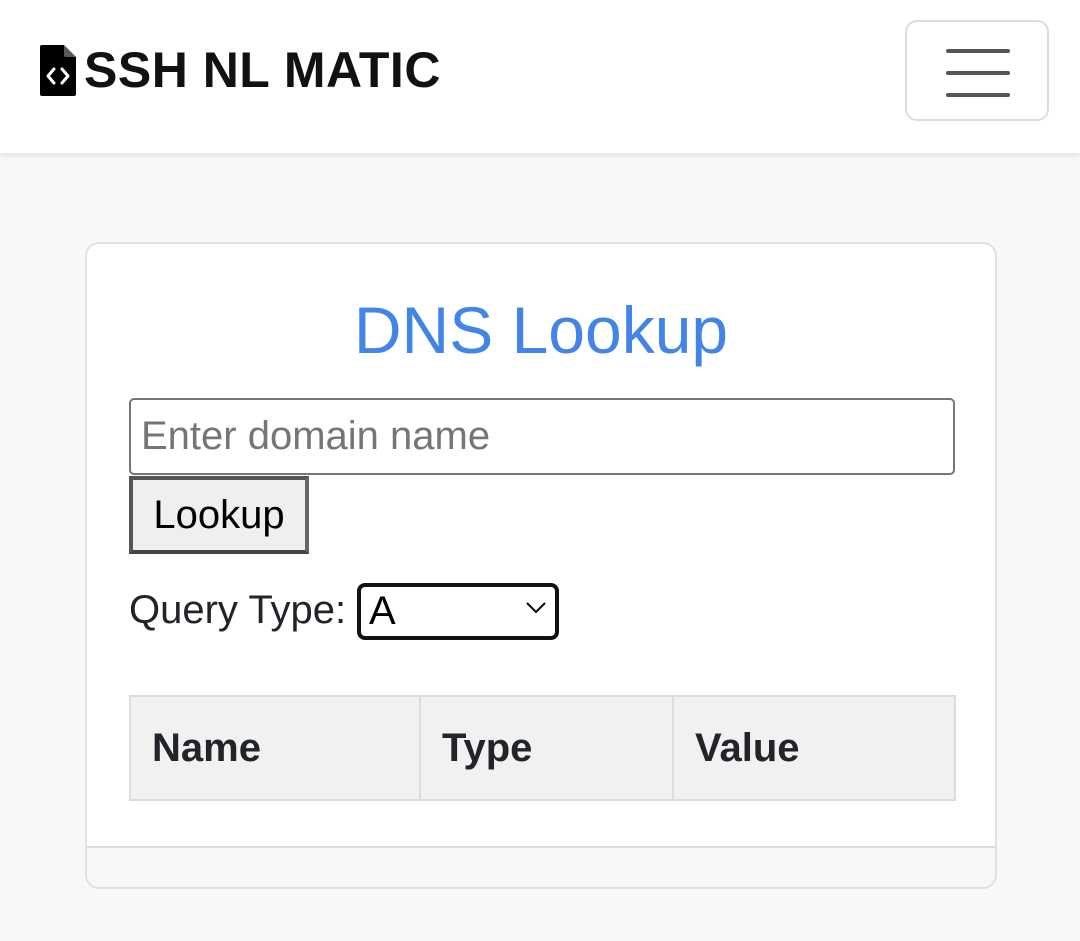  Describe the element at coordinates (541, 330) in the screenshot. I see `page-title: DNS Lookup` at that location.